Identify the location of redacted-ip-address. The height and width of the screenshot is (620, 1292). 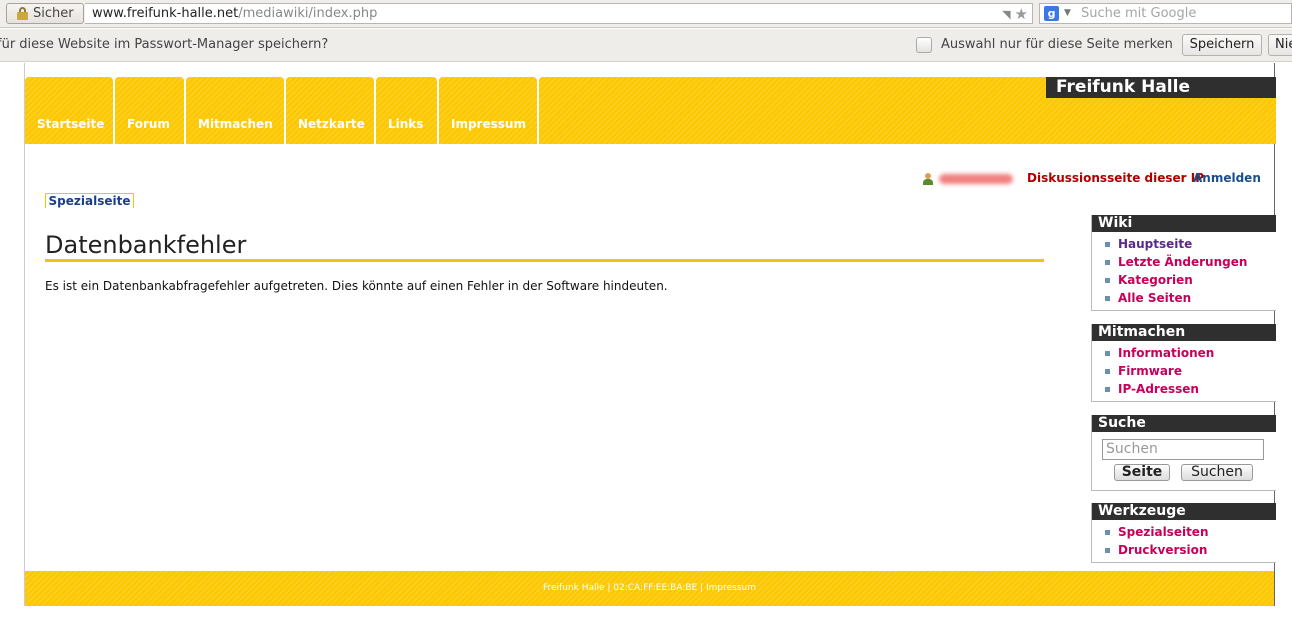
(976, 179).